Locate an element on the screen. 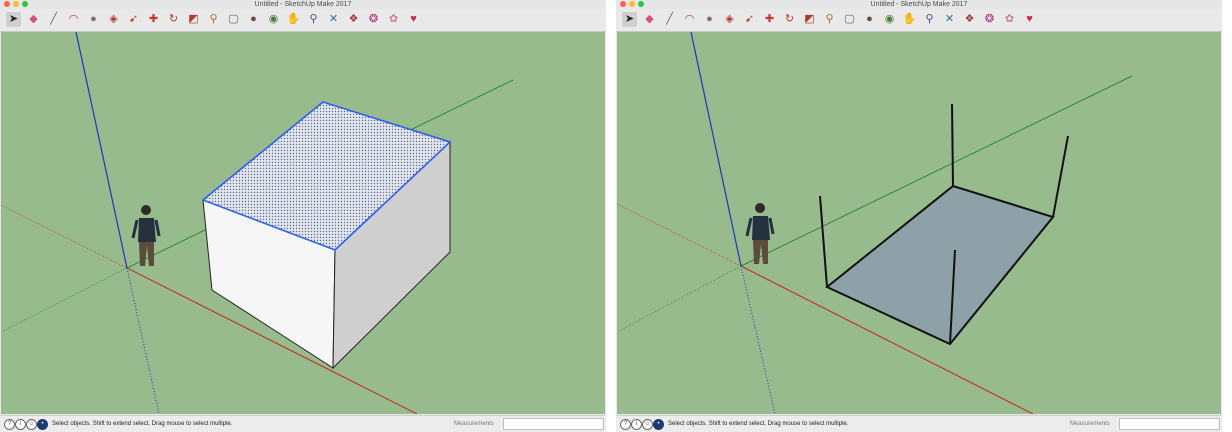  base-rectangle-model is located at coordinates (944, 224).